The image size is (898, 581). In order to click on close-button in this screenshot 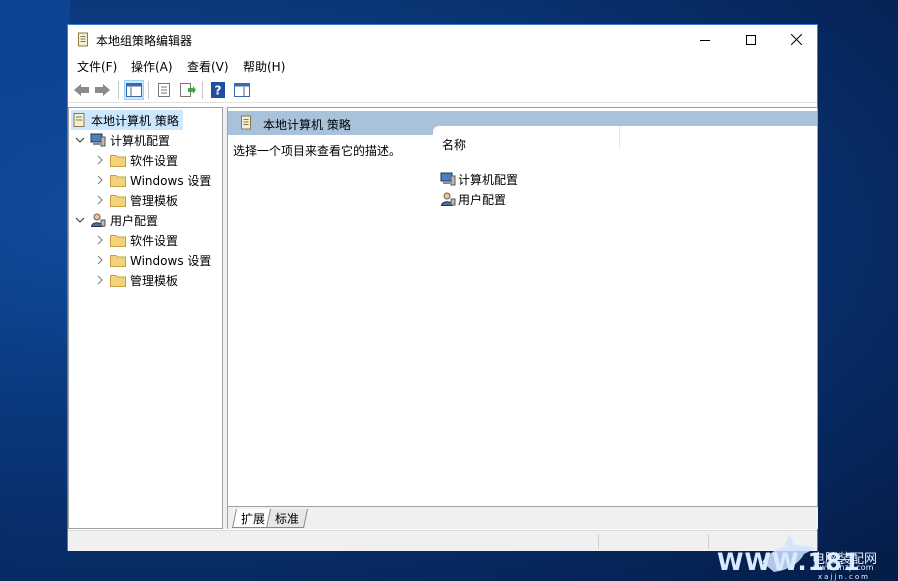, I will do `click(796, 39)`.